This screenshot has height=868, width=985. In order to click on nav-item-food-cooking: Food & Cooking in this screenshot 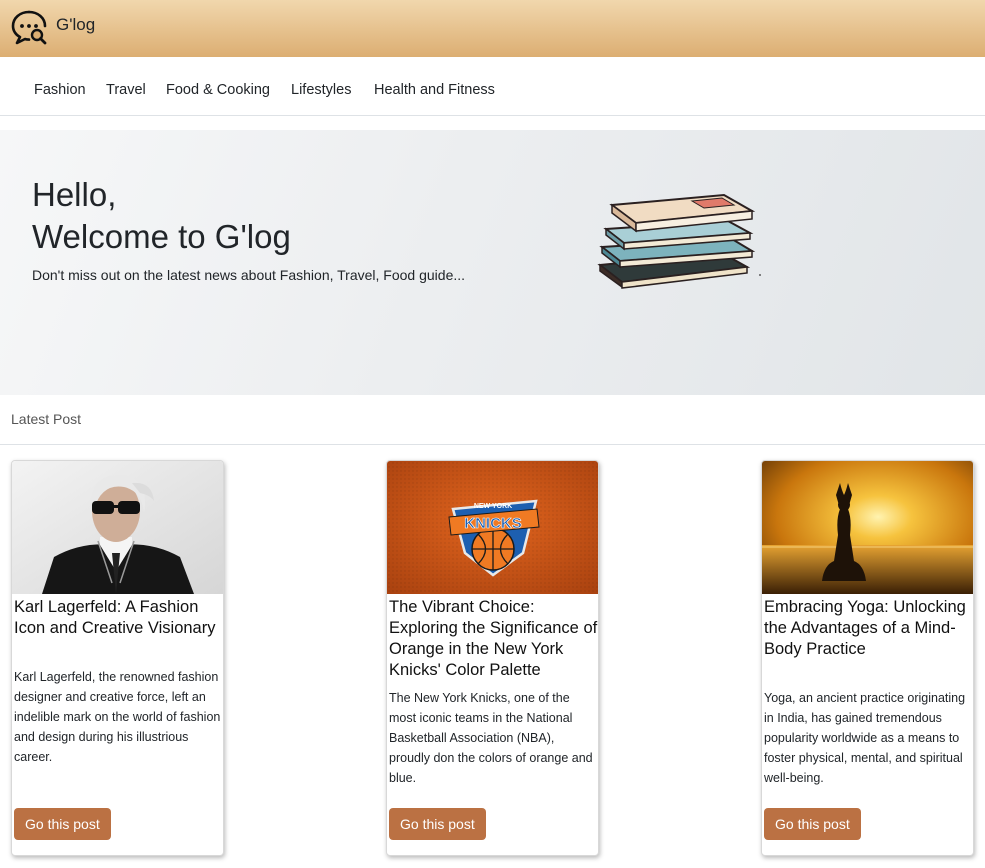, I will do `click(218, 90)`.